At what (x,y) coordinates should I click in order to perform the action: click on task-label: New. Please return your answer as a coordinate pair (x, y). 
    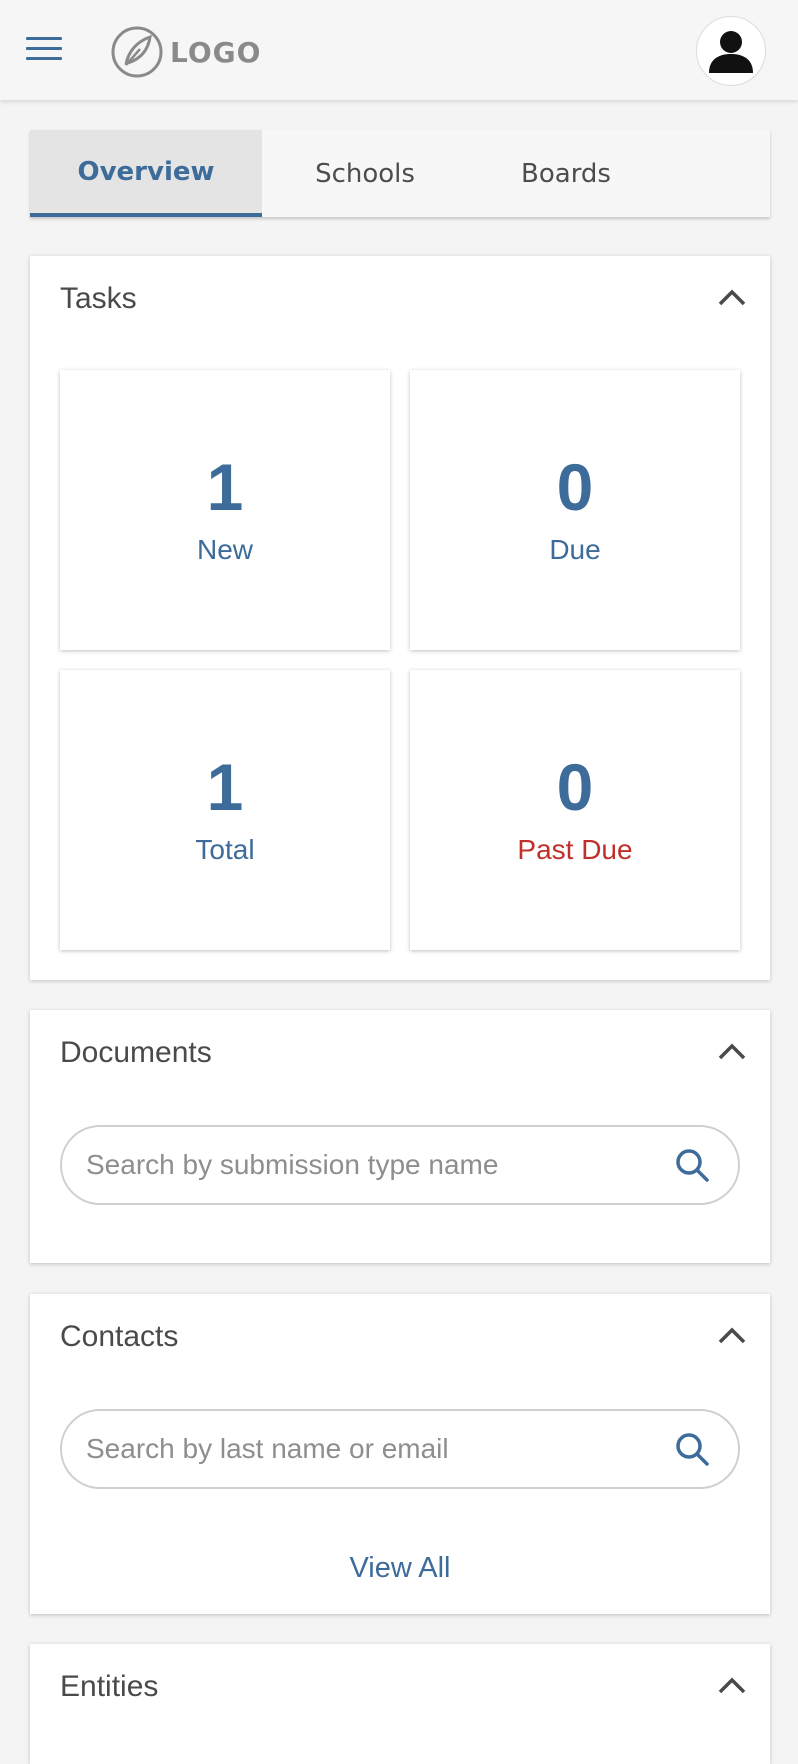
    Looking at the image, I should click on (224, 549).